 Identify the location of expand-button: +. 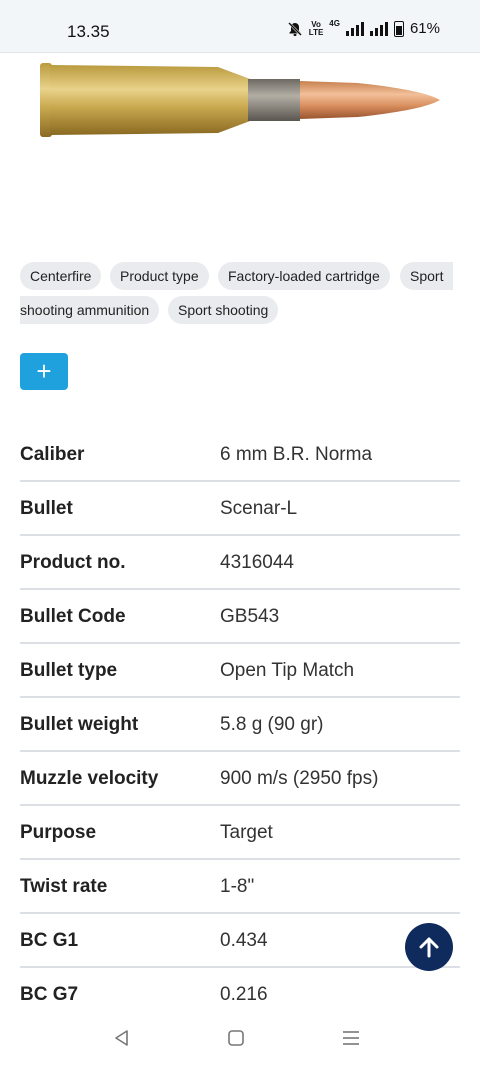
(44, 371).